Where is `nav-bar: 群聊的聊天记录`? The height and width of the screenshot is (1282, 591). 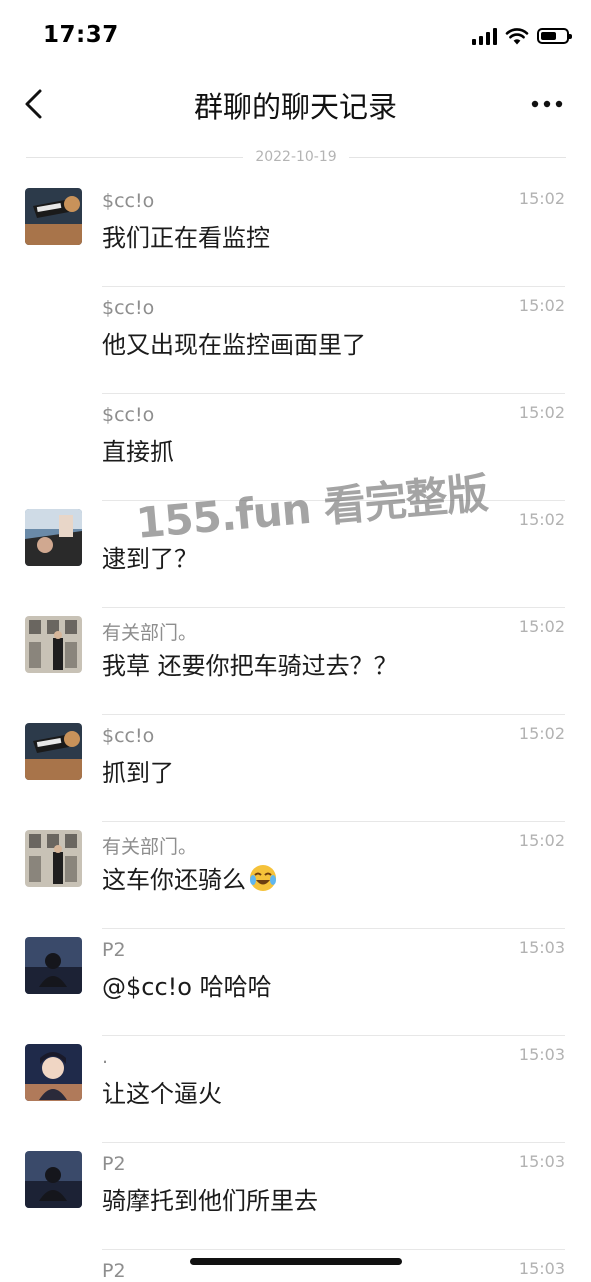 nav-bar: 群聊的聊天记录 is located at coordinates (295, 105).